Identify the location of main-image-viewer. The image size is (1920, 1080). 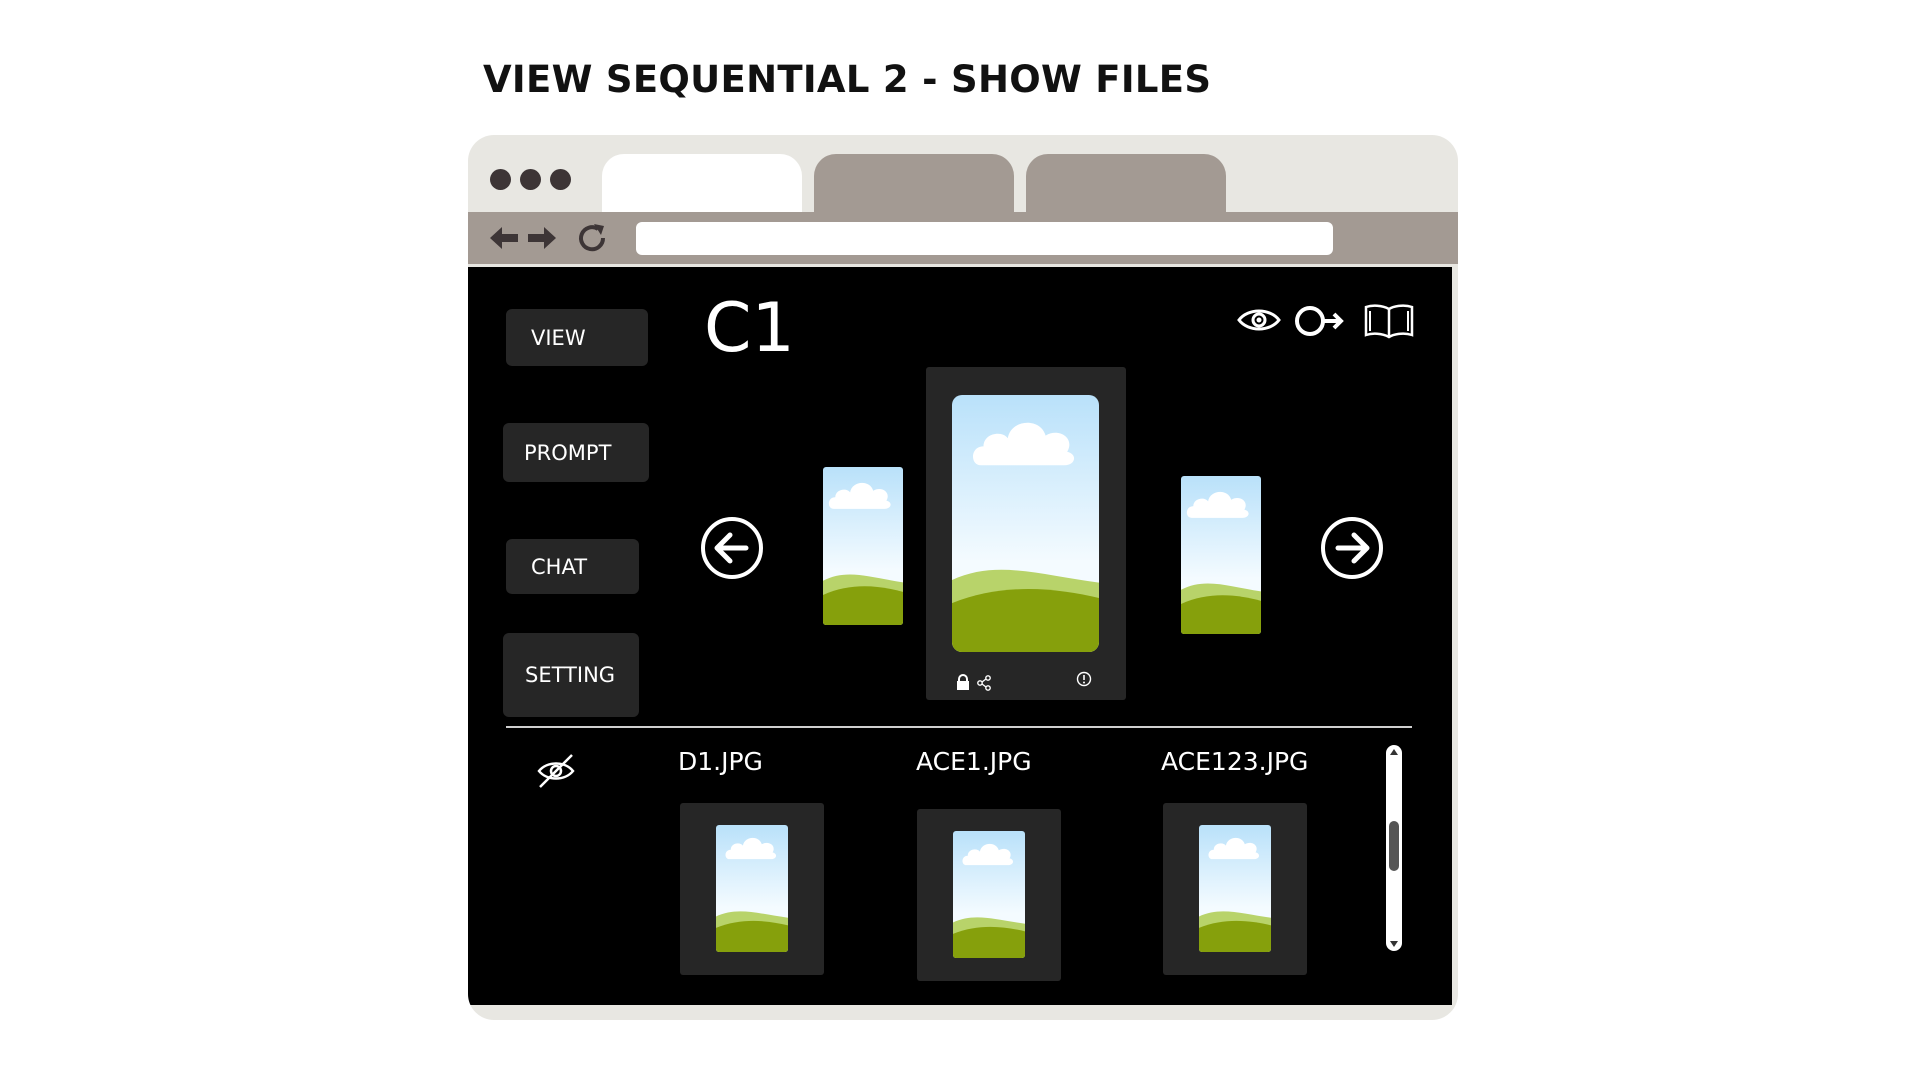
(1026, 533).